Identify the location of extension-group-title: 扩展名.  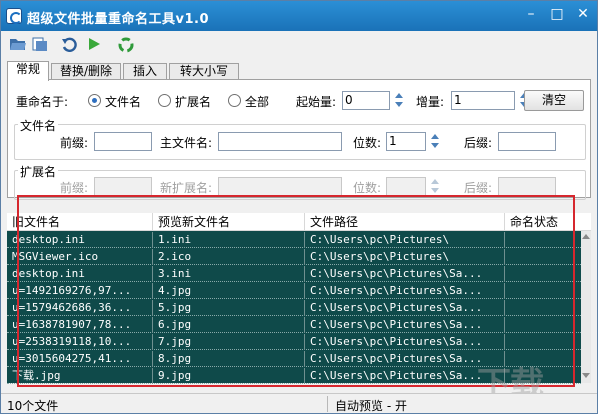
(38, 171).